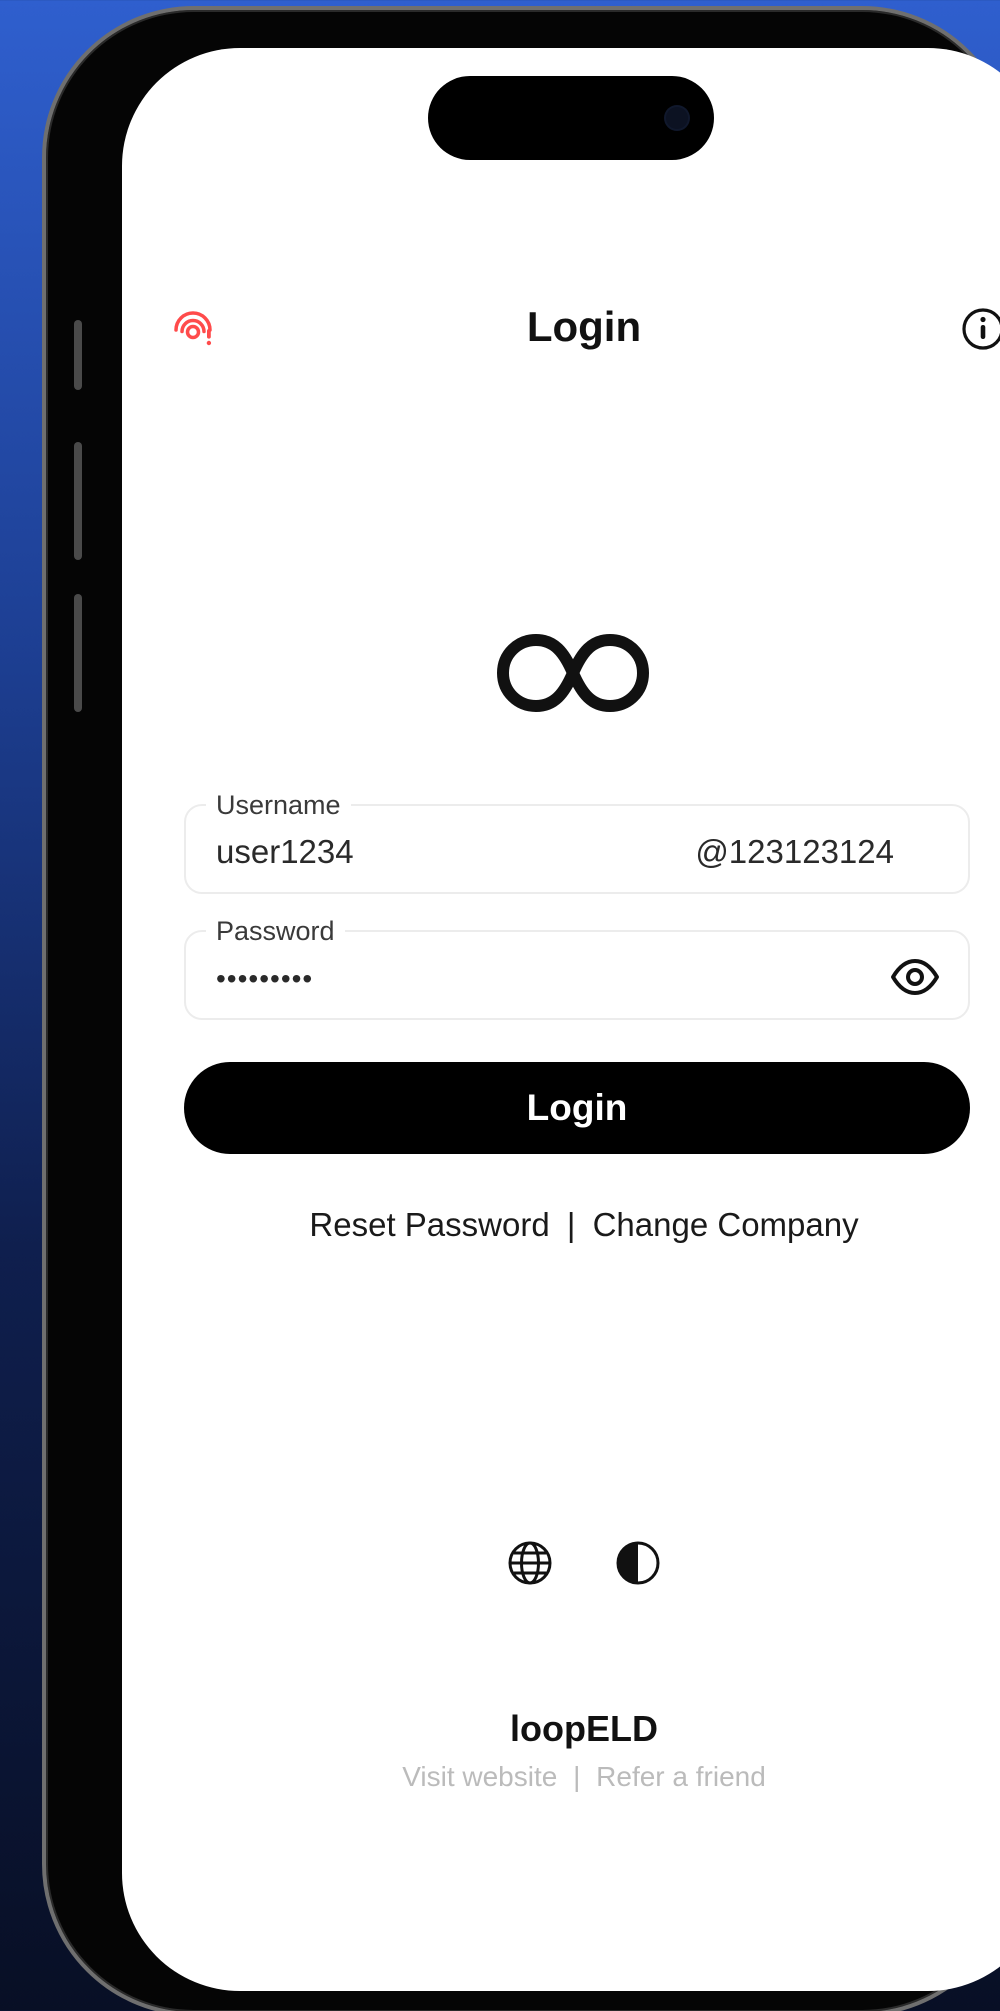  I want to click on username-input: user1234, so click(285, 852).